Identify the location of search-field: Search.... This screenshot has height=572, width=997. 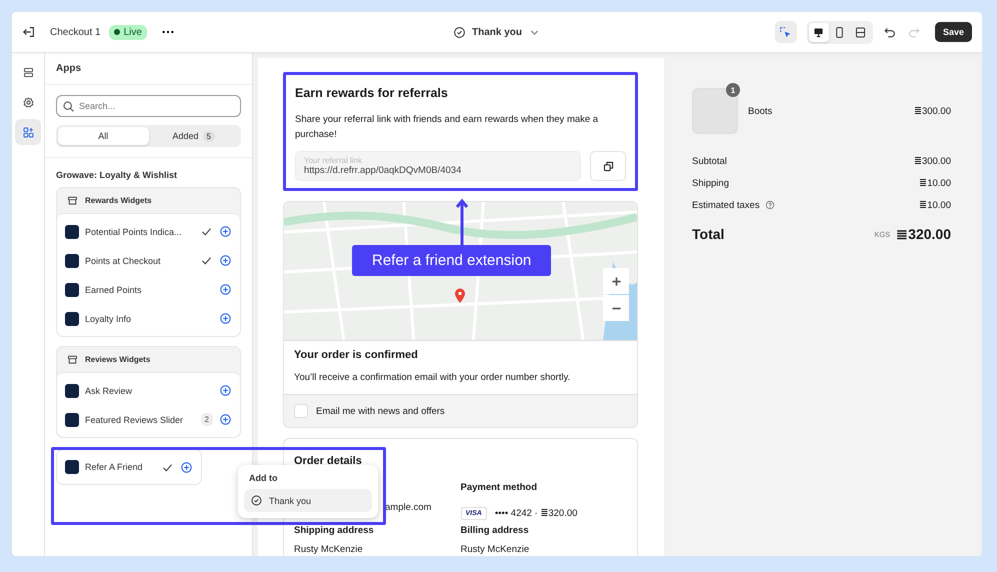
(148, 106).